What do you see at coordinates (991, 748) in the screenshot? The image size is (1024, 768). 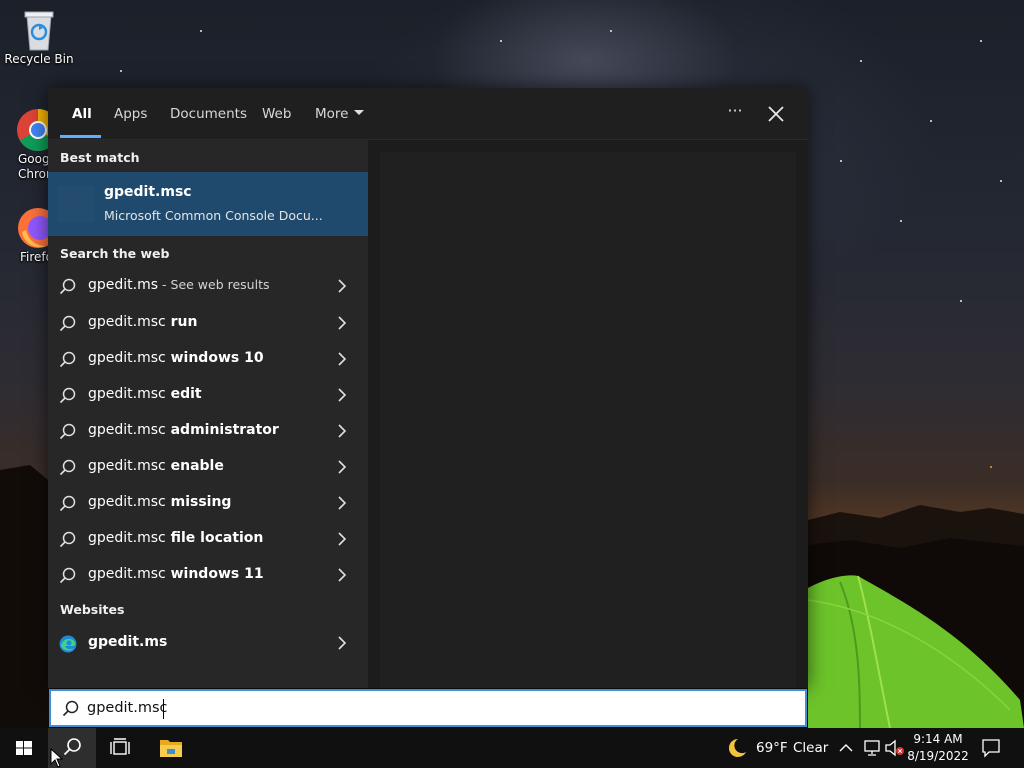 I see `notification-center-icon` at bounding box center [991, 748].